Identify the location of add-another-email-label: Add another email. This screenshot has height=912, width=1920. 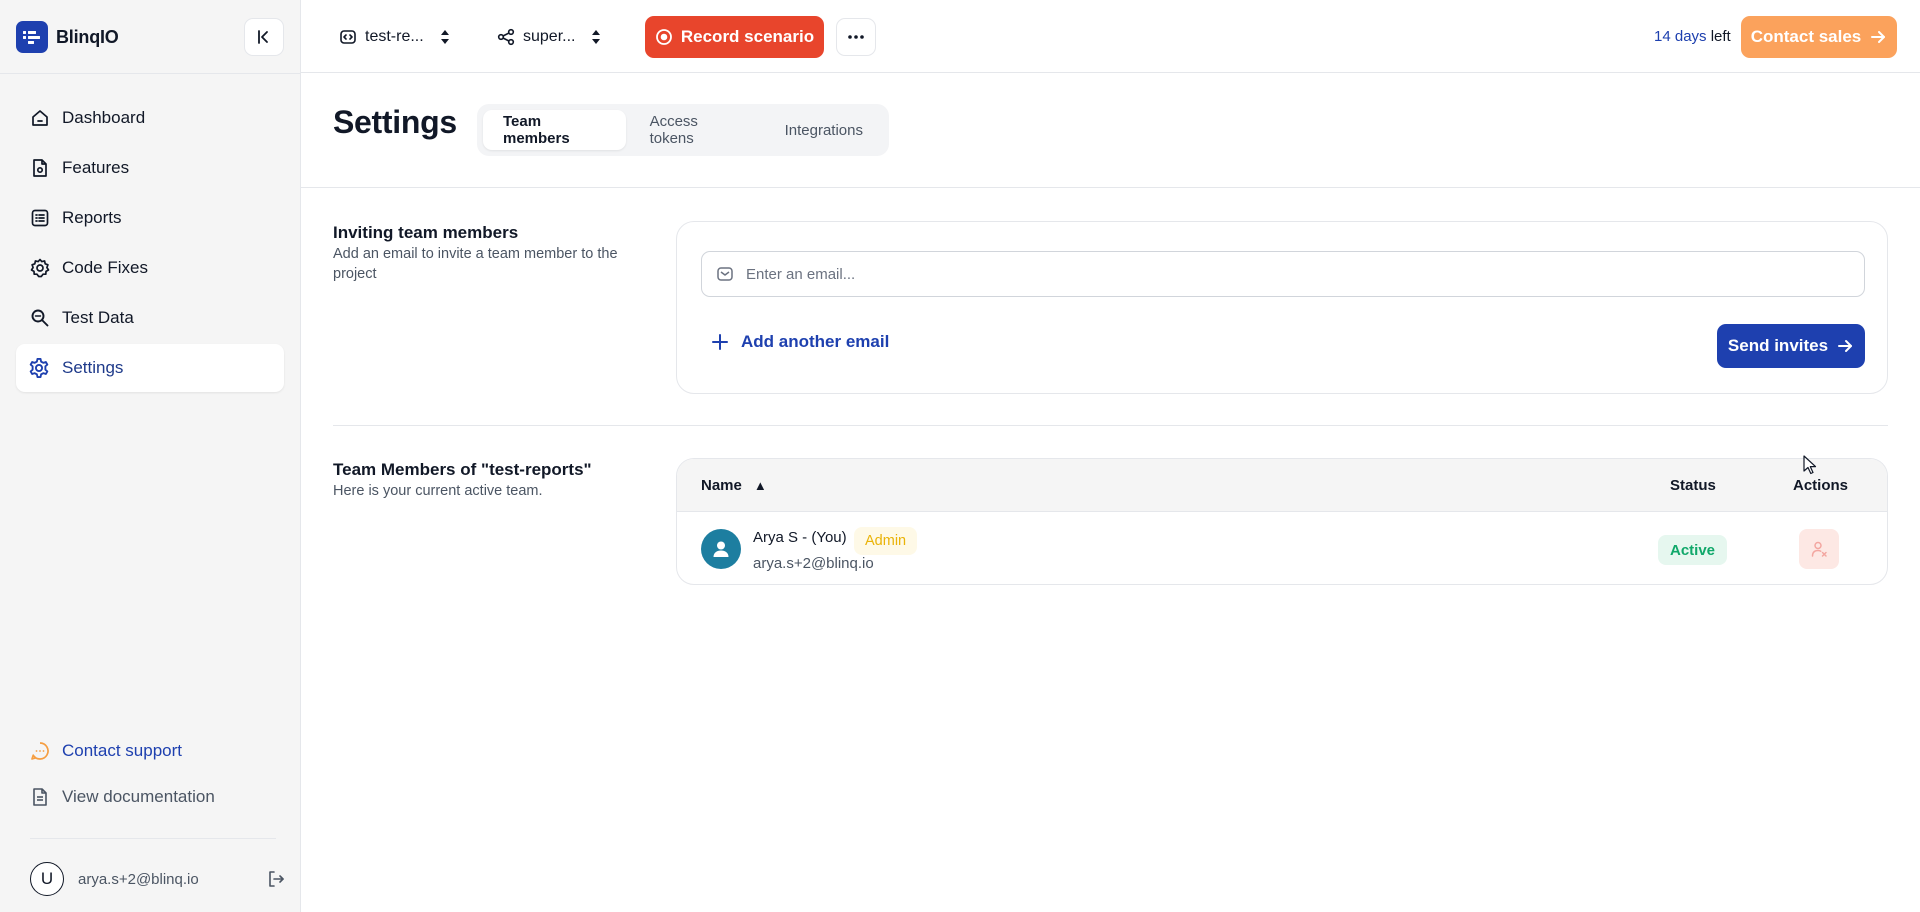
(815, 341).